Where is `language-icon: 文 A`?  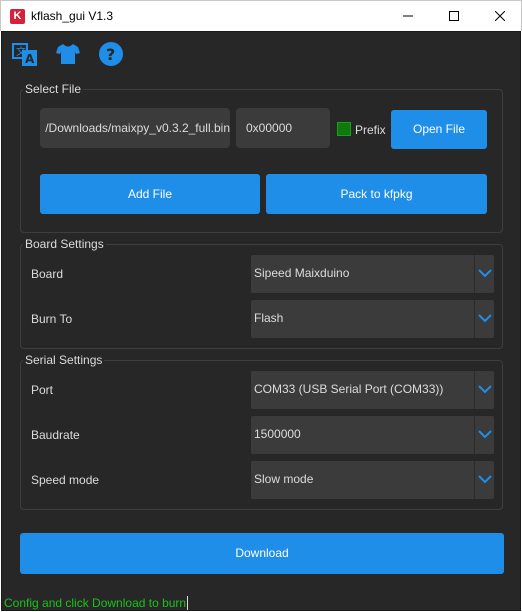 language-icon: 文 A is located at coordinates (25, 54).